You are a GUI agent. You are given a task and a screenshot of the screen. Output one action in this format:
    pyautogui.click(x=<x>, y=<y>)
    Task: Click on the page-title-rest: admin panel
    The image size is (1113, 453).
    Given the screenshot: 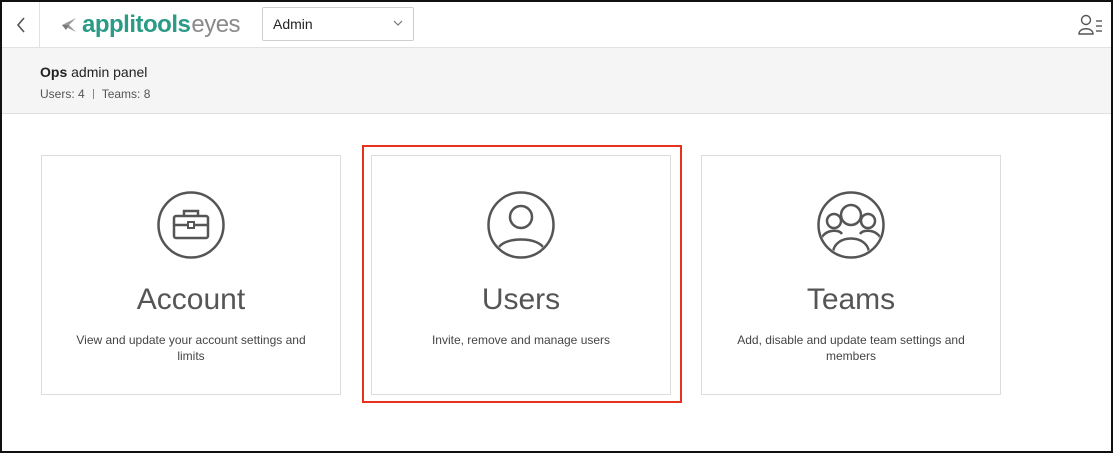 What is the action you would take?
    pyautogui.click(x=107, y=72)
    